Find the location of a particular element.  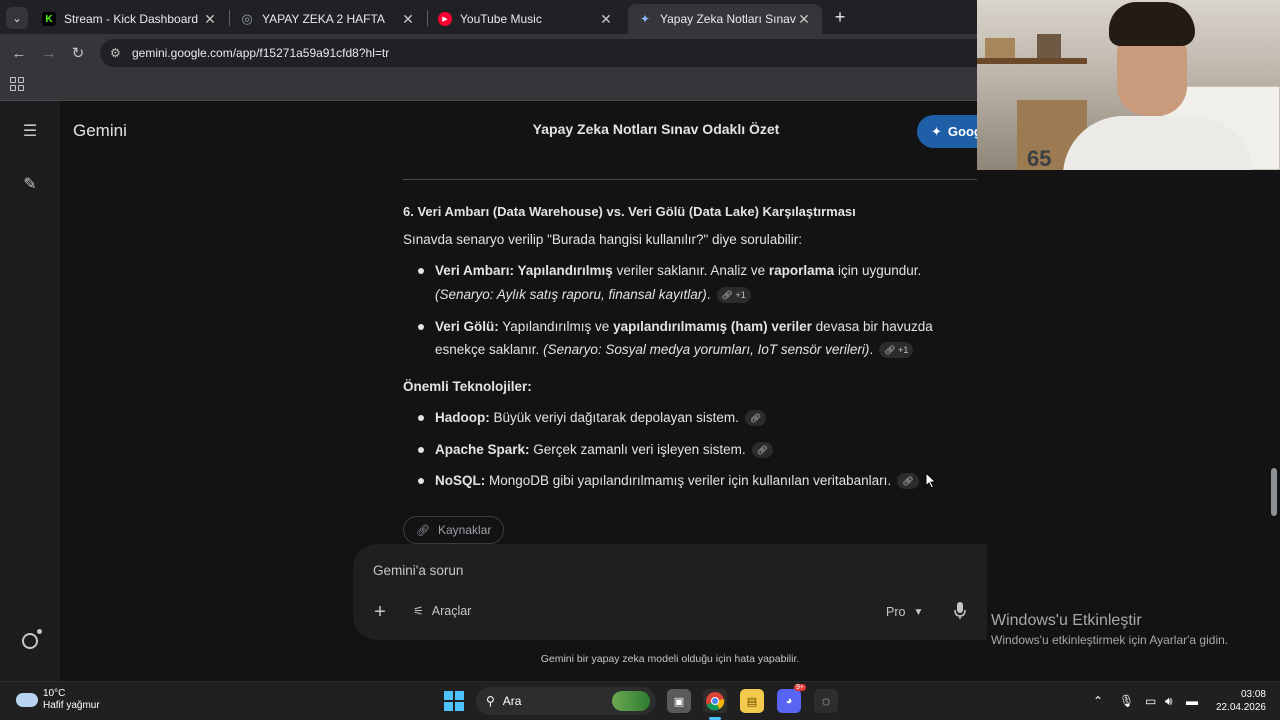

text: Büyük veriyi dağıtarak depolayan sistem. is located at coordinates (614, 417).